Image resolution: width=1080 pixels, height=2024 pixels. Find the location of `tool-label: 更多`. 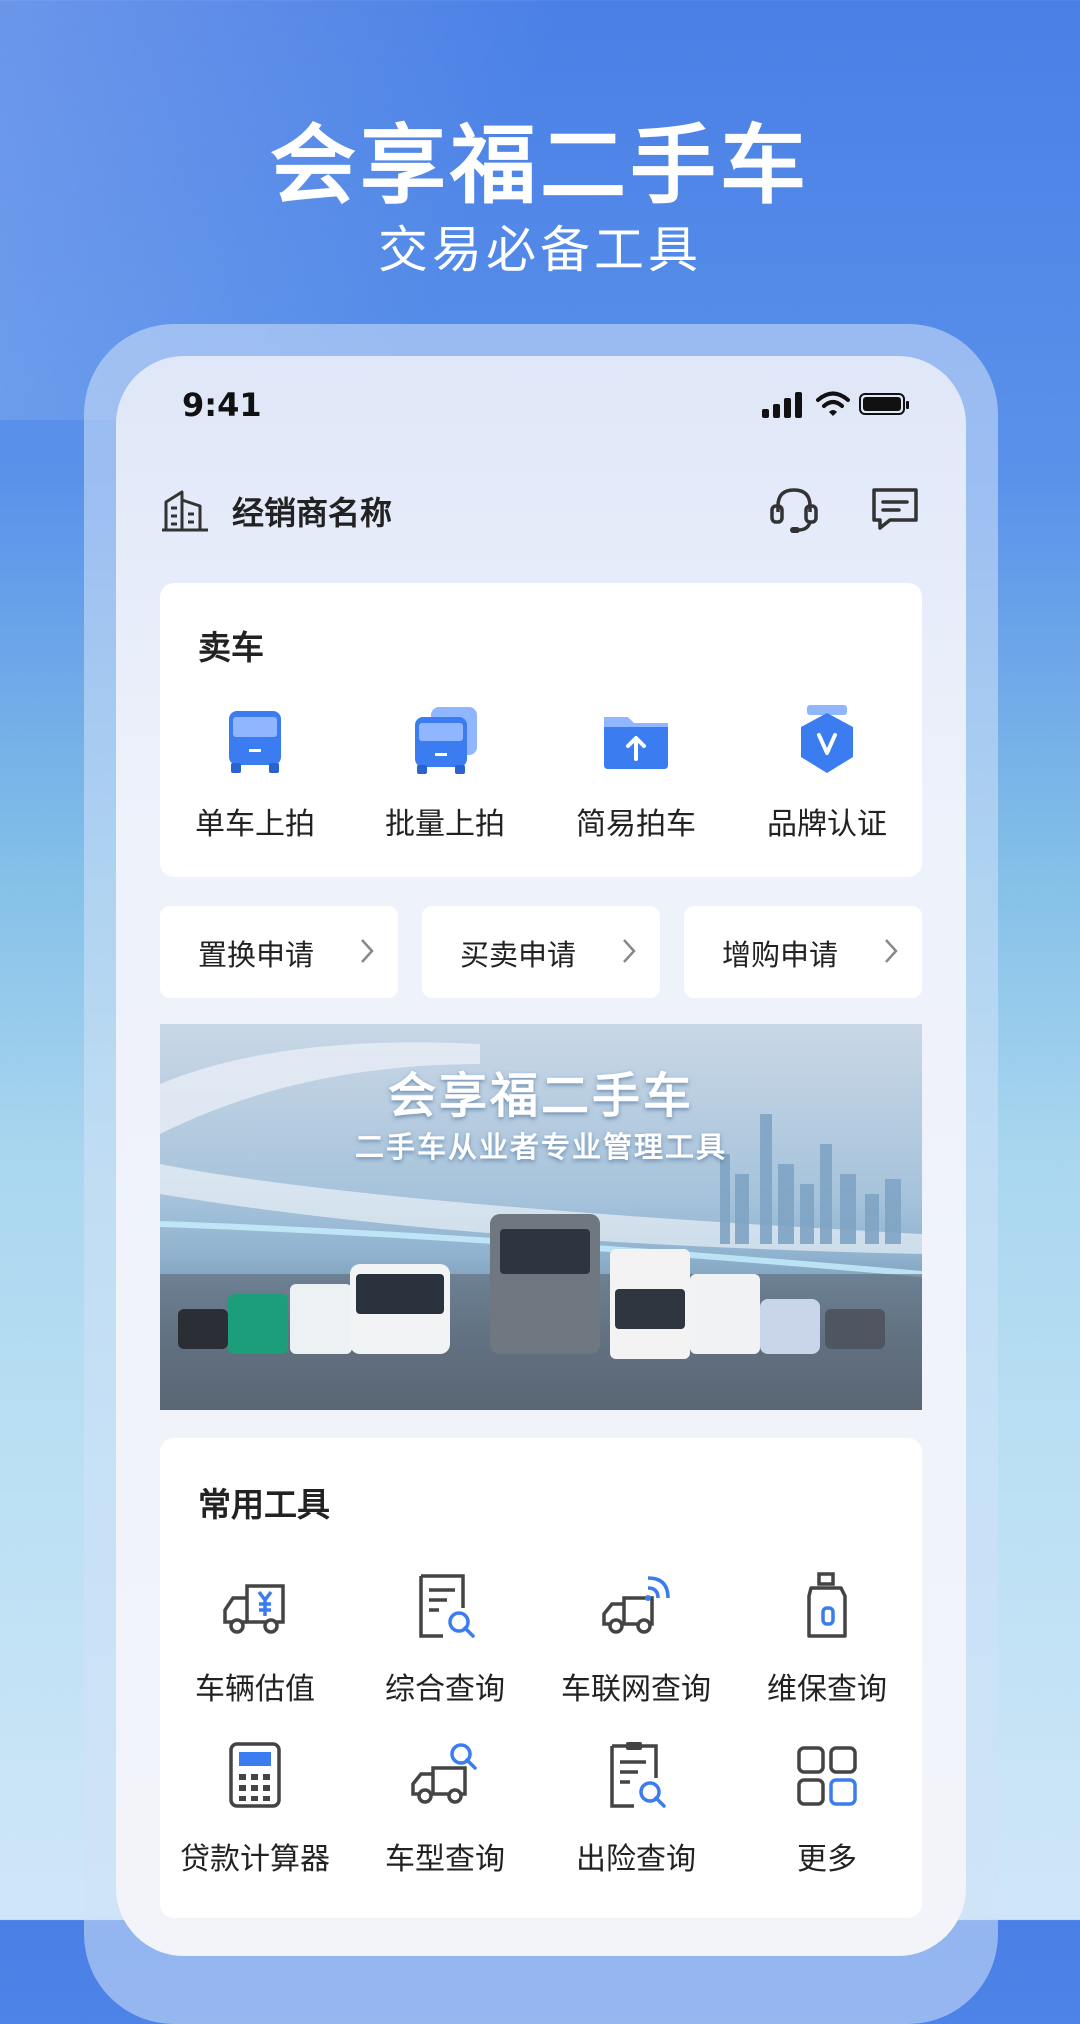

tool-label: 更多 is located at coordinates (827, 1859).